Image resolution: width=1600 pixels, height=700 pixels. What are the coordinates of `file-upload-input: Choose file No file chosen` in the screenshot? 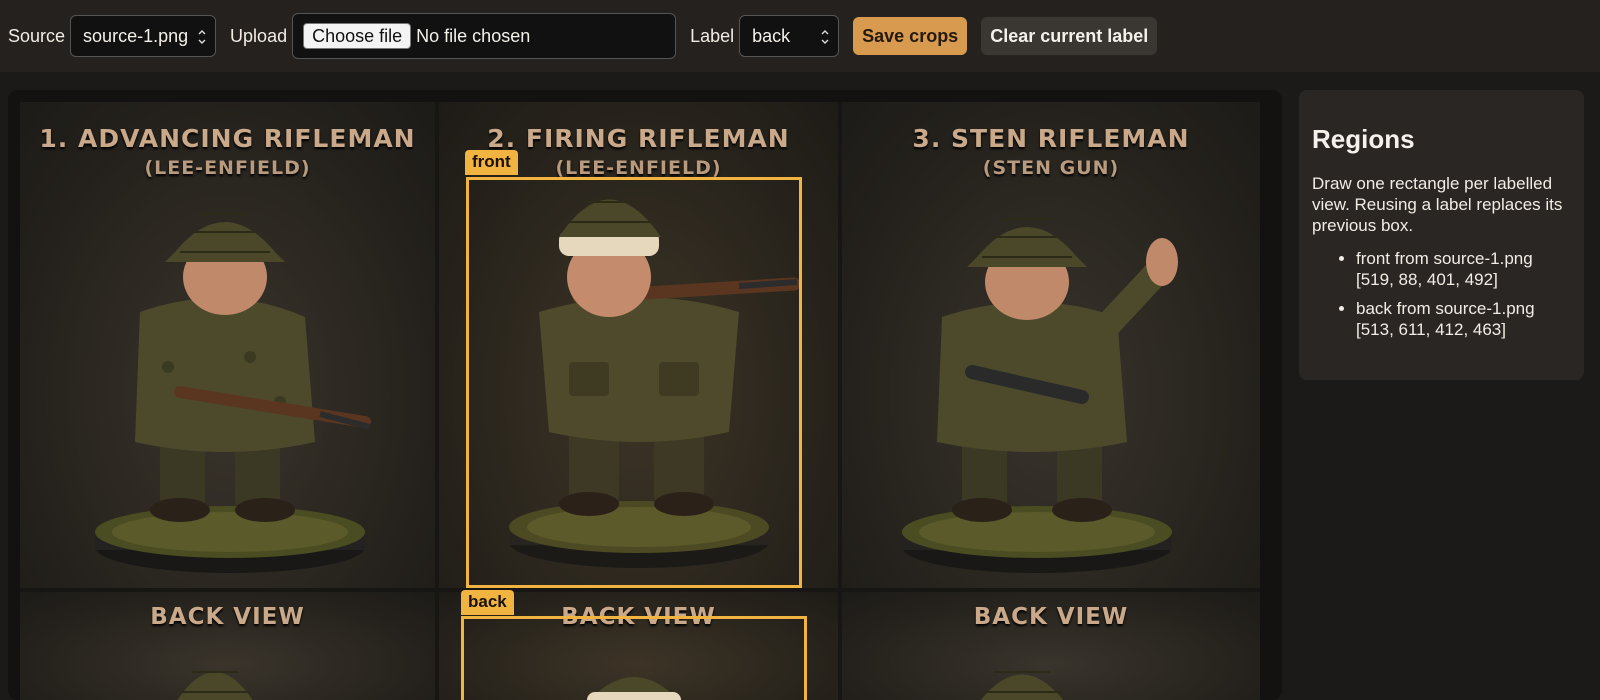 It's located at (484, 36).